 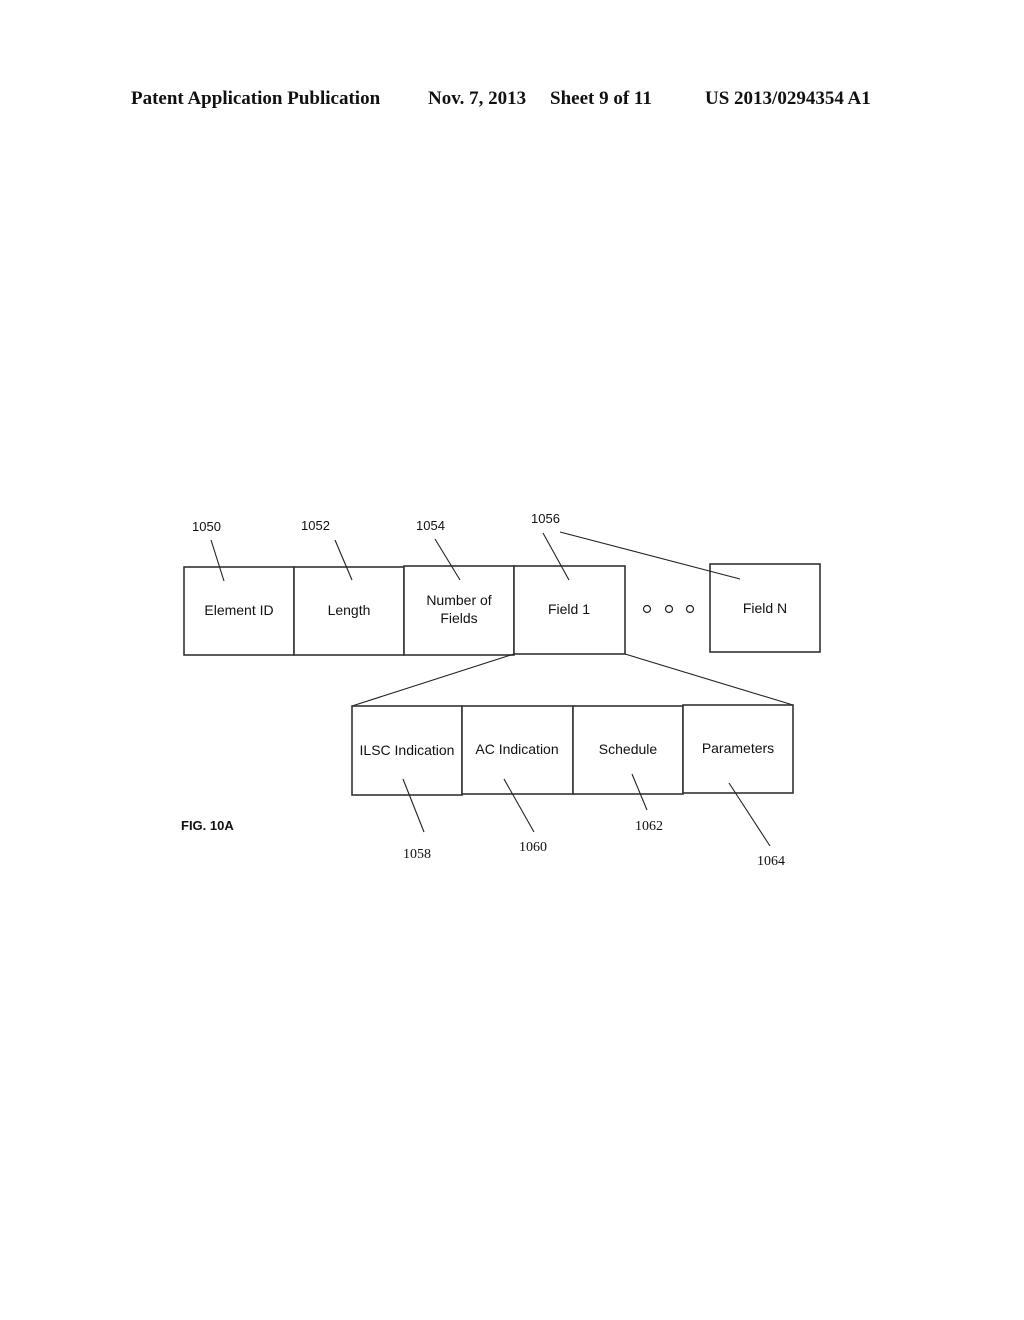 What do you see at coordinates (771, 861) in the screenshot?
I see `ref-1064: 1064` at bounding box center [771, 861].